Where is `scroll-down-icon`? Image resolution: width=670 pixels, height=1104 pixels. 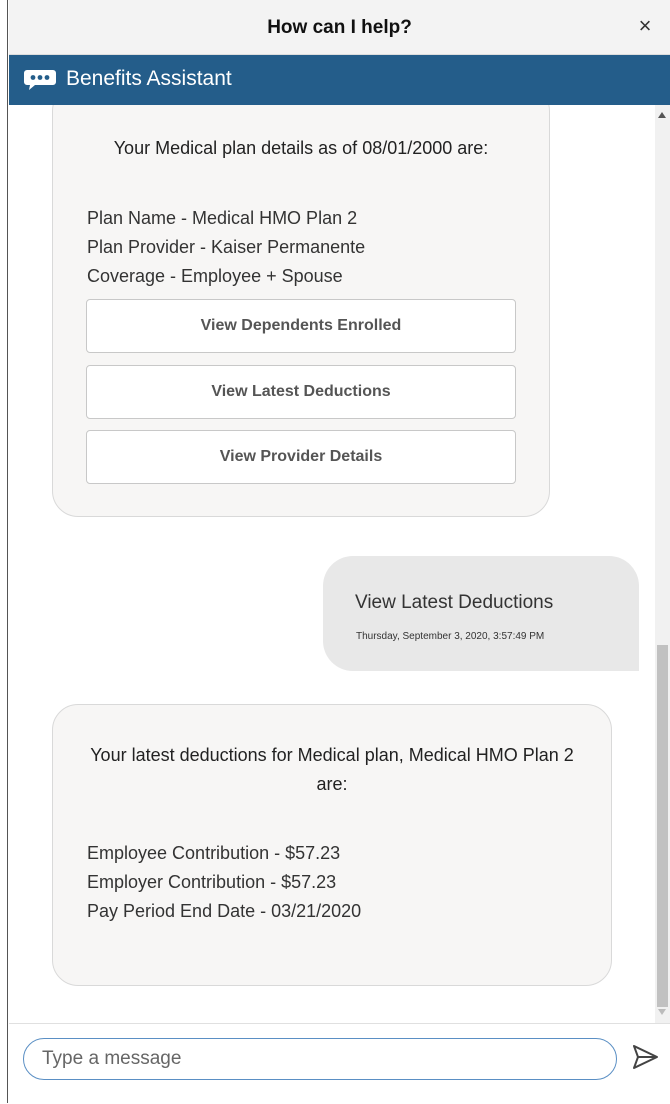
scroll-down-icon is located at coordinates (662, 1012).